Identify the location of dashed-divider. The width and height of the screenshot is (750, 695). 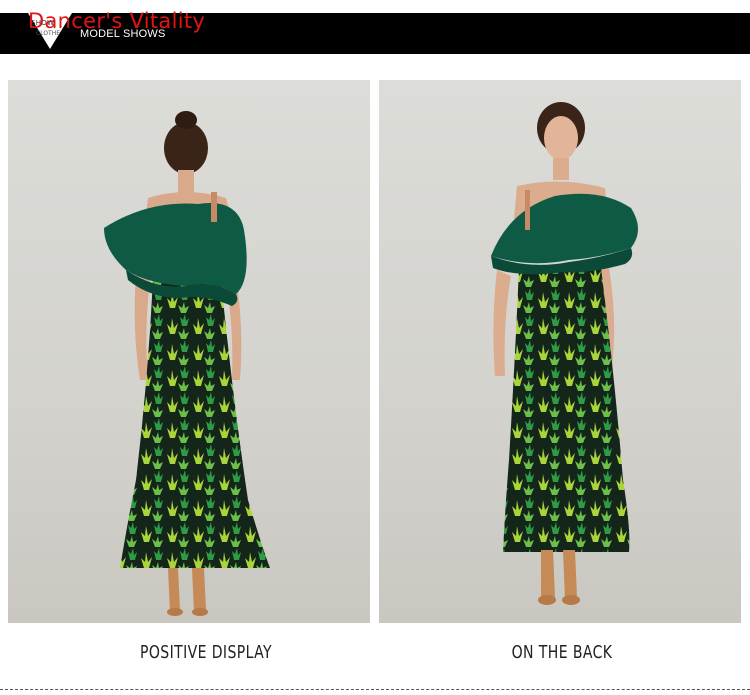
(375, 689).